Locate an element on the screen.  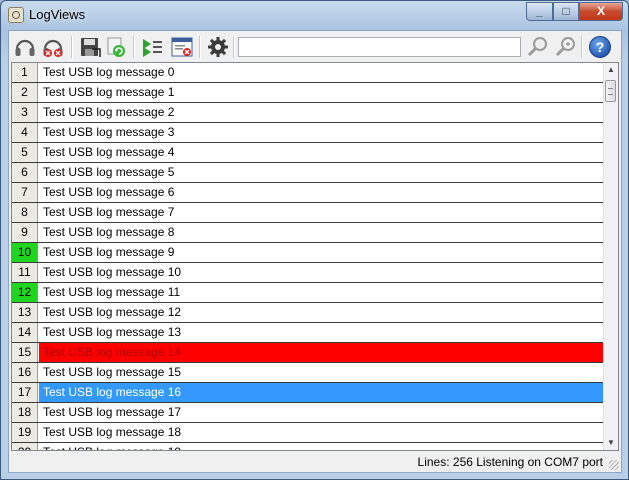
log-row-message: Test USB log message 16 is located at coordinates (322, 392).